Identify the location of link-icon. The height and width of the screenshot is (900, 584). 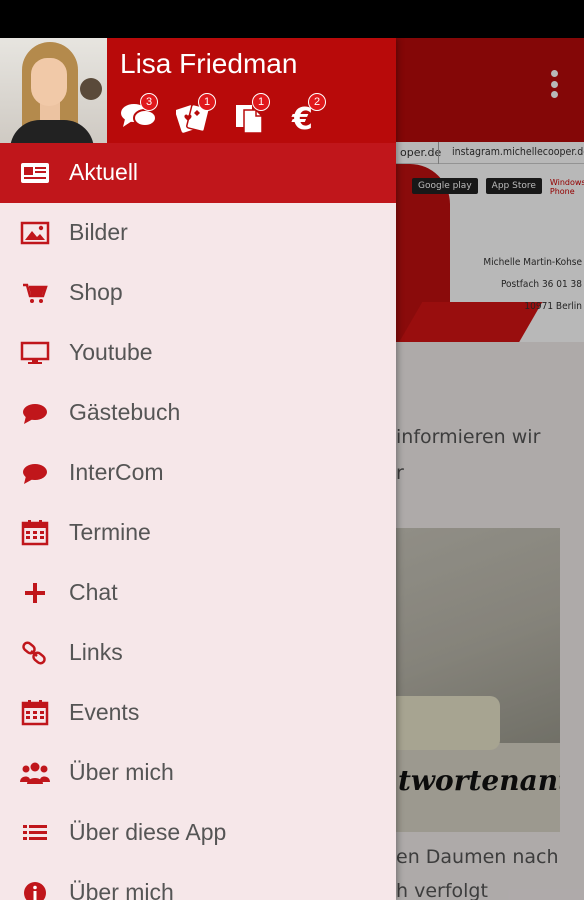
(34, 653).